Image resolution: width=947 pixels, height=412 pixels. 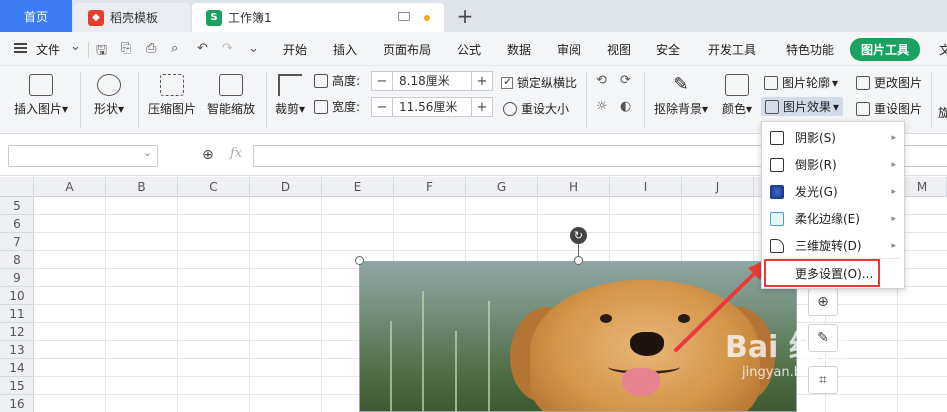 What do you see at coordinates (17, 350) in the screenshot?
I see `row-13: 13` at bounding box center [17, 350].